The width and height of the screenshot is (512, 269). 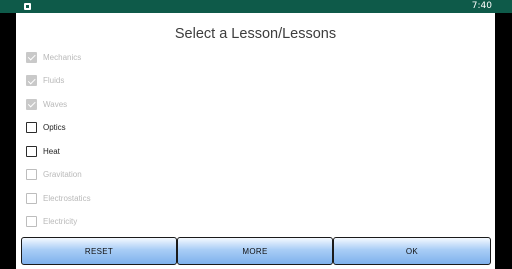 What do you see at coordinates (62, 57) in the screenshot?
I see `lesson-label-mechanics: Mechanics` at bounding box center [62, 57].